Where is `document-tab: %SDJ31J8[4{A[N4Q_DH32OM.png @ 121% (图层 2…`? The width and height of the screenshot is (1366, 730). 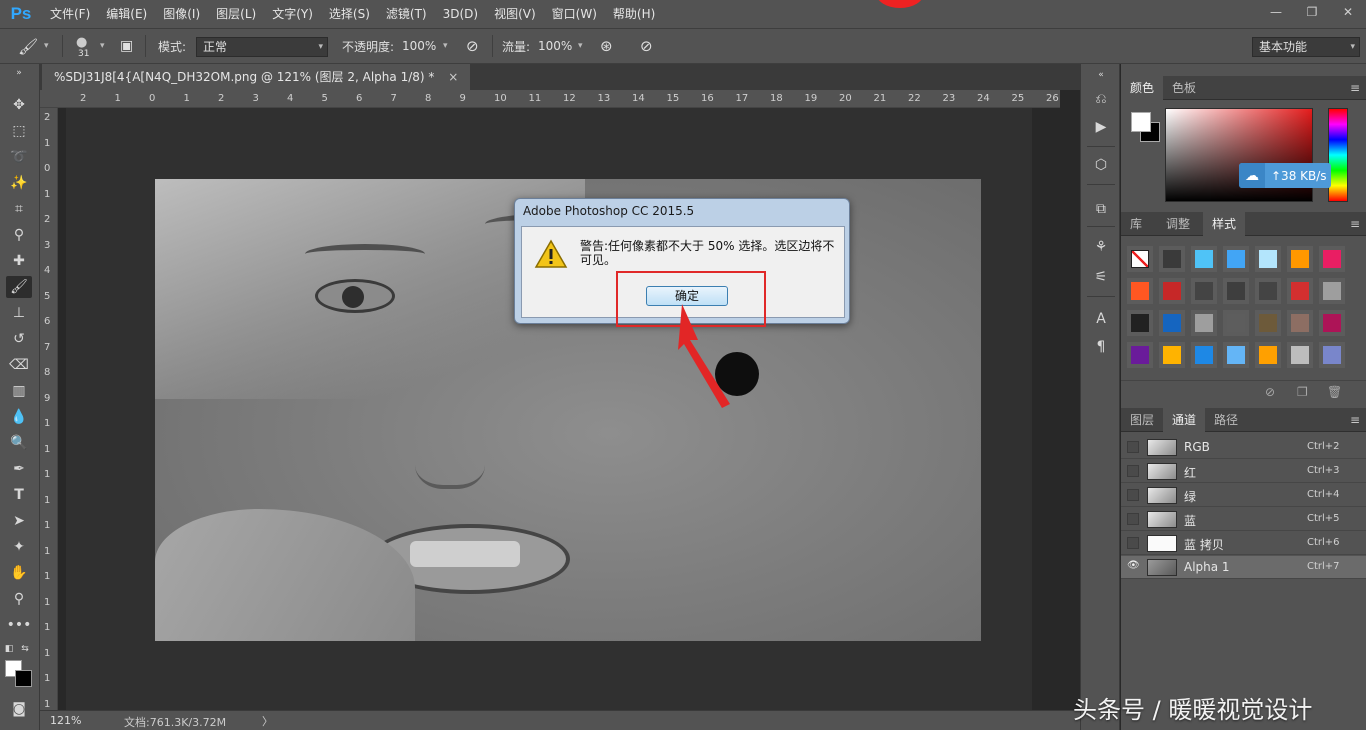 document-tab: %SDJ31J8[4{A[N4Q_DH32OM.png @ 121% (图层 2… is located at coordinates (256, 77).